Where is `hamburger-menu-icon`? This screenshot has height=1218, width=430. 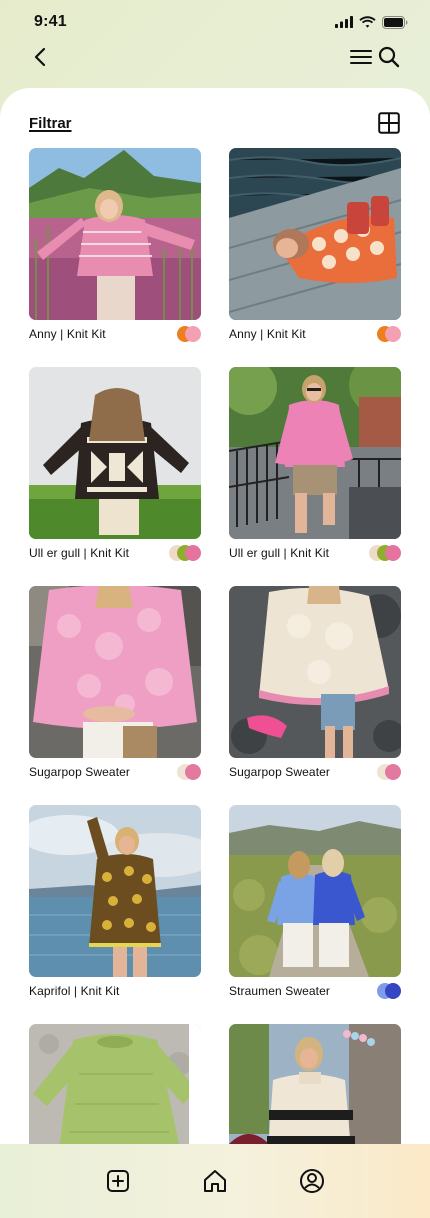 hamburger-menu-icon is located at coordinates (361, 57).